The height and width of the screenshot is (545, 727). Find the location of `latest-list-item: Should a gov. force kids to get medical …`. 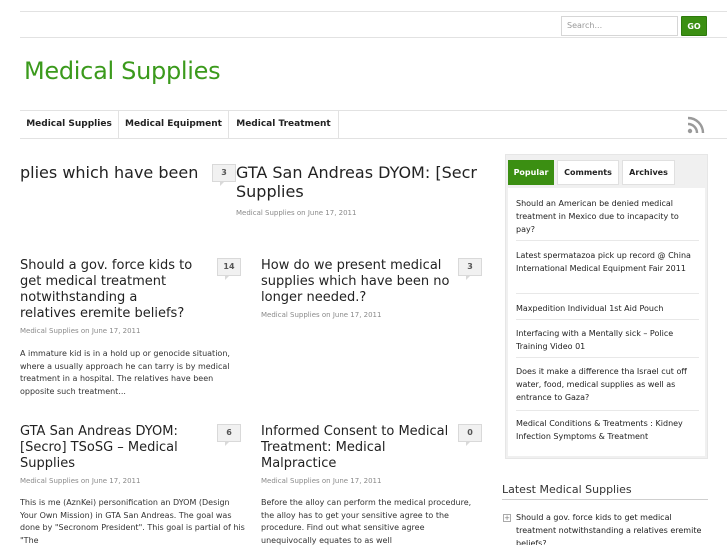

latest-list-item: Should a gov. force kids to get medical … is located at coordinates (611, 528).